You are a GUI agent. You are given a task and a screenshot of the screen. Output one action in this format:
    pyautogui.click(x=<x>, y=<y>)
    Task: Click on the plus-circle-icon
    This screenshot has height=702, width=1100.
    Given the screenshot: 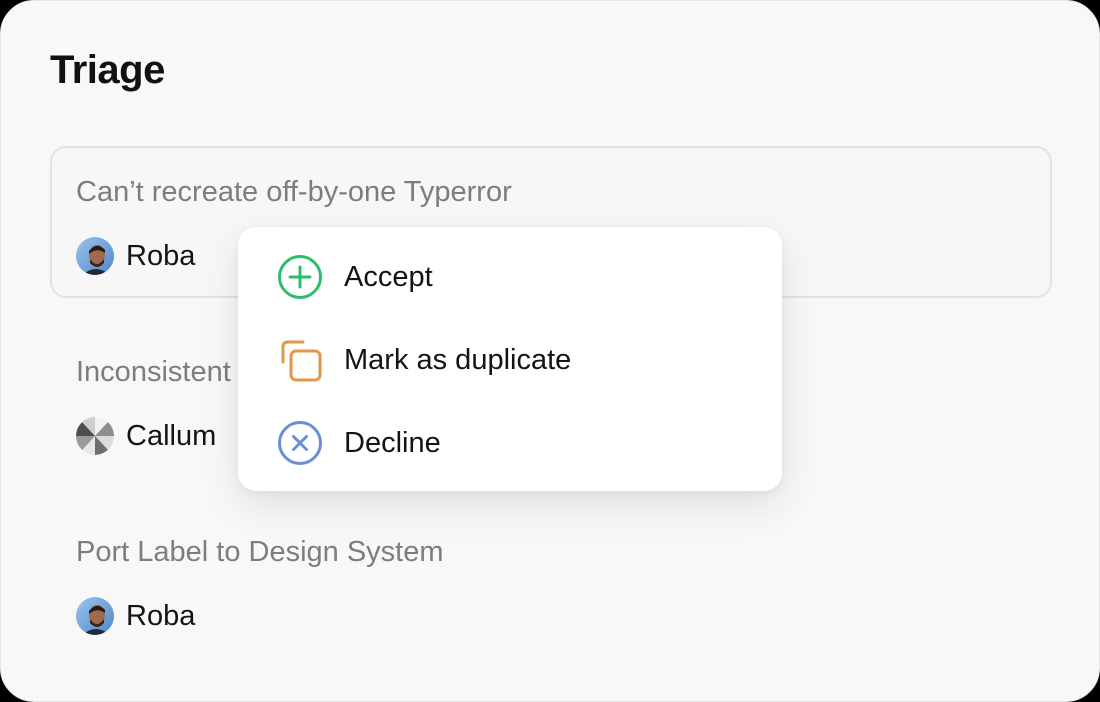 What is the action you would take?
    pyautogui.click(x=300, y=277)
    